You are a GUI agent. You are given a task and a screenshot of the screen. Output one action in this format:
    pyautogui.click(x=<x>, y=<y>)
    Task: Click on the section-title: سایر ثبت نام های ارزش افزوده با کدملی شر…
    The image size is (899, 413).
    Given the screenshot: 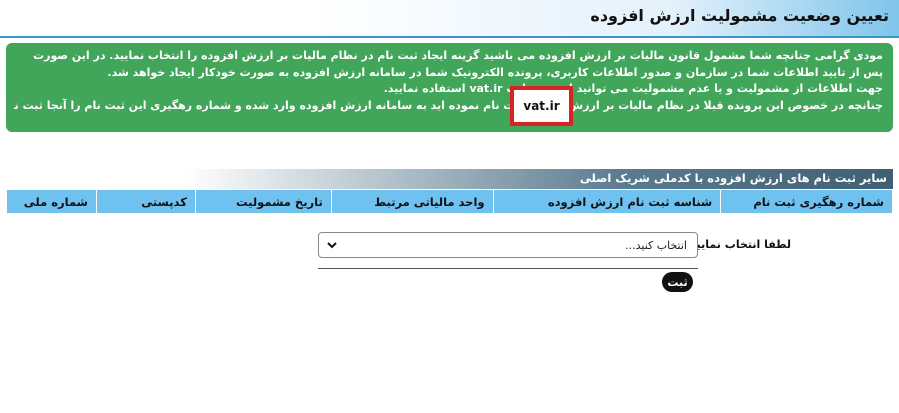 What is the action you would take?
    pyautogui.click(x=733, y=178)
    